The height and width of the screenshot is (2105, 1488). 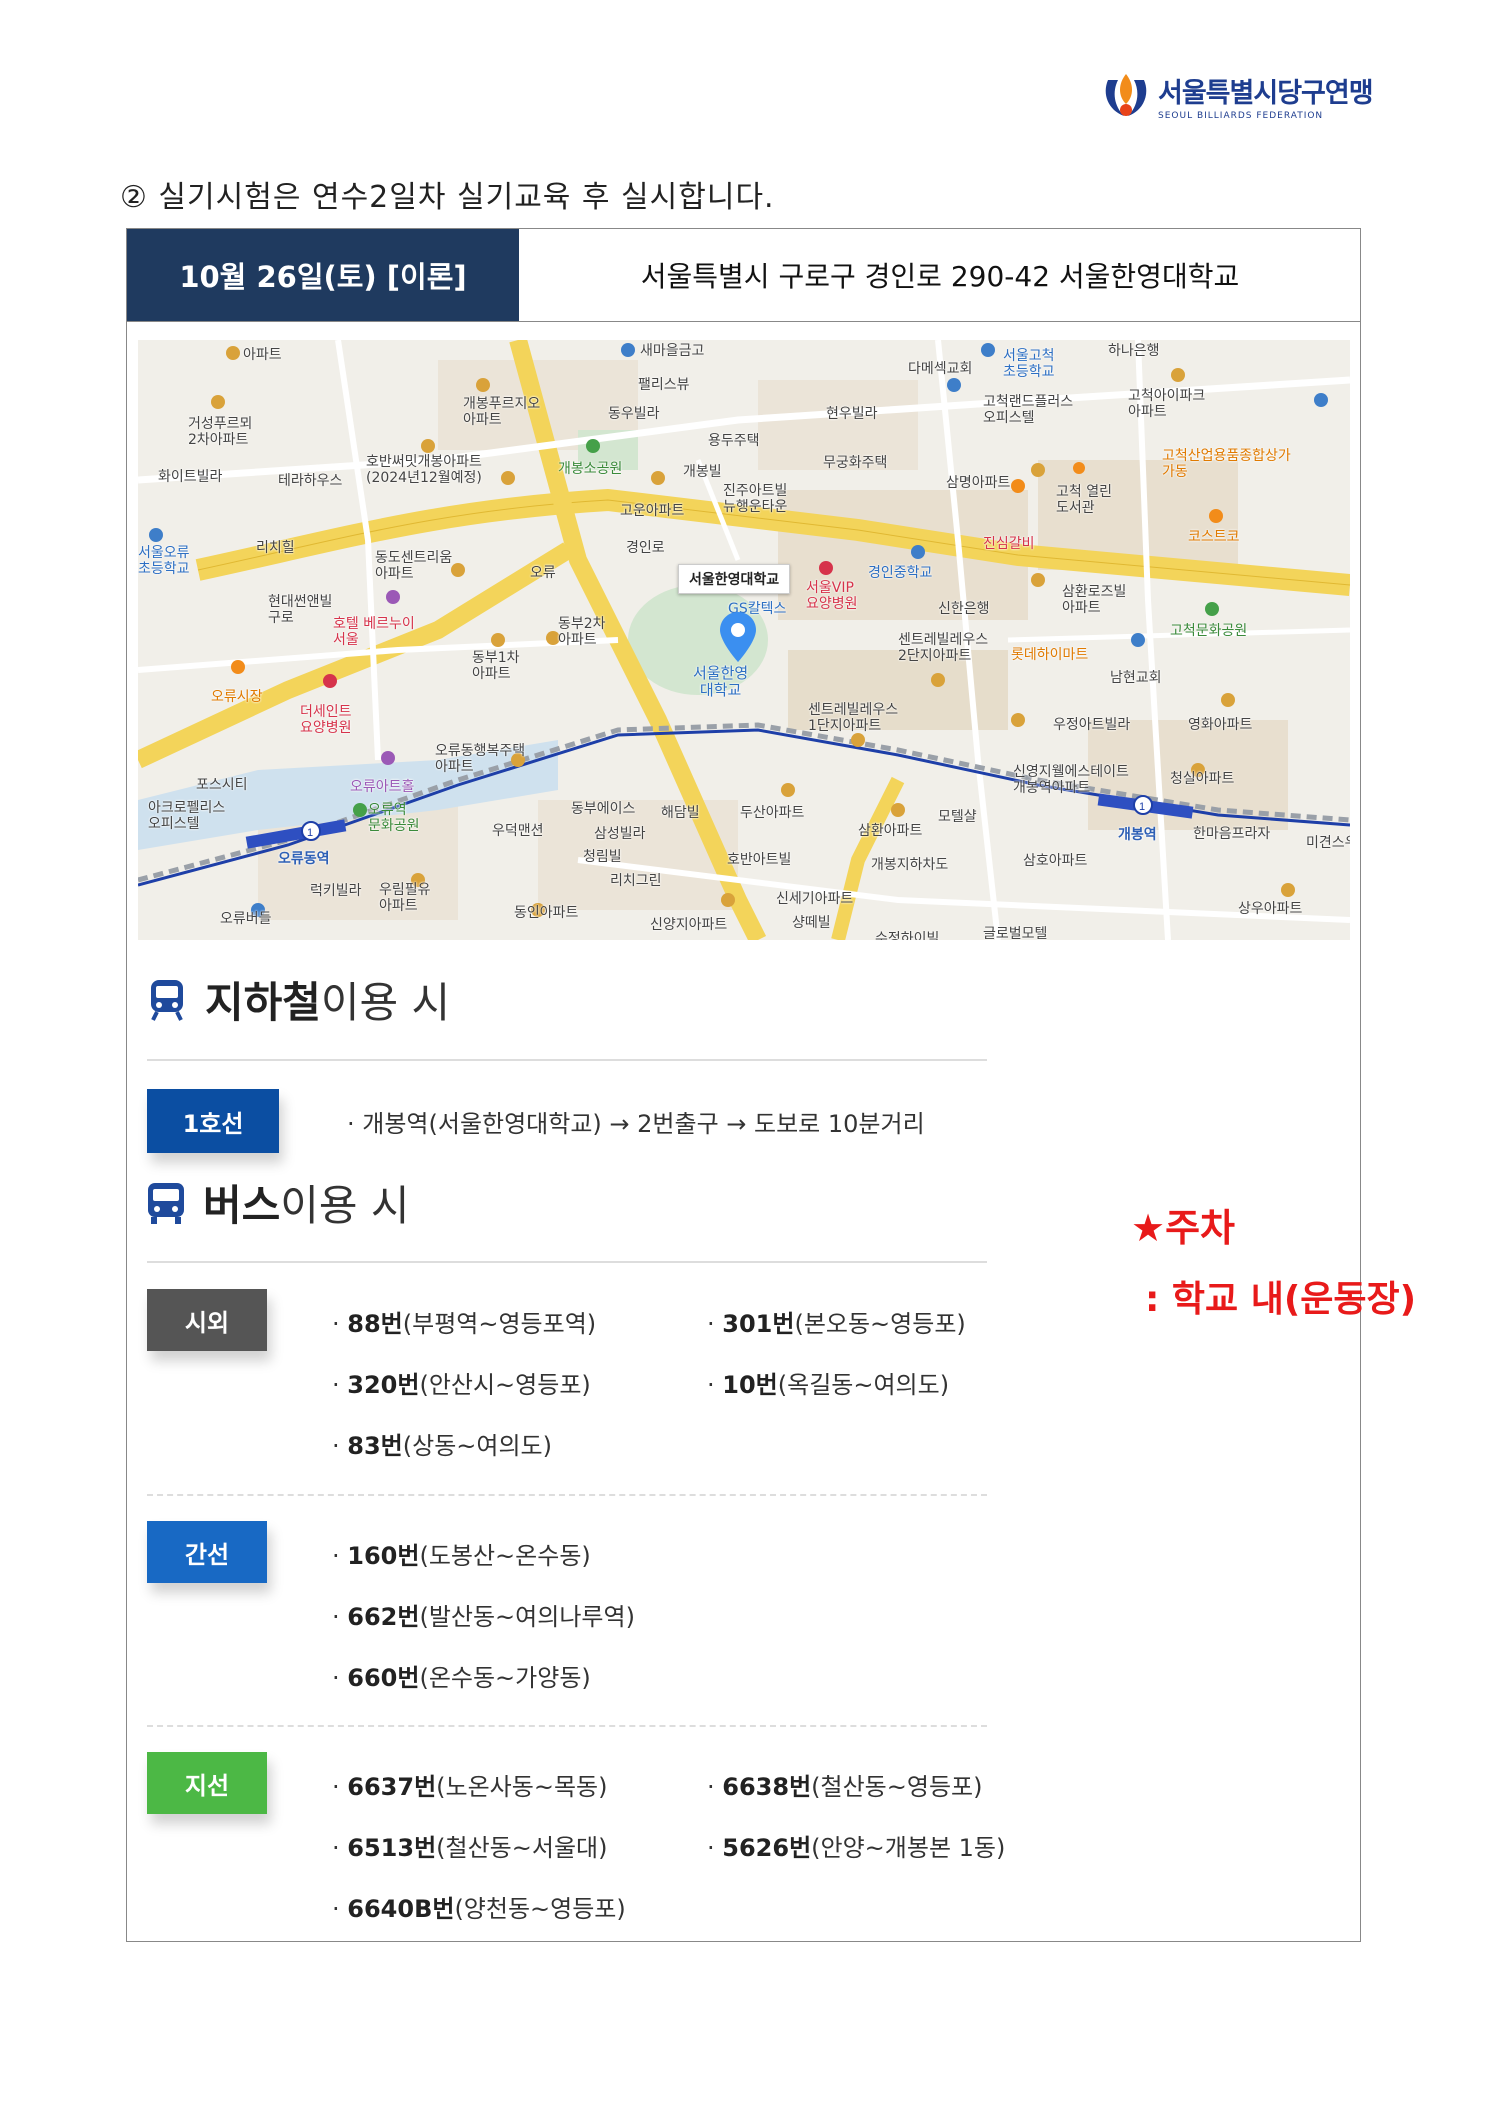 I want to click on map-label: 용두주택, so click(x=734, y=441).